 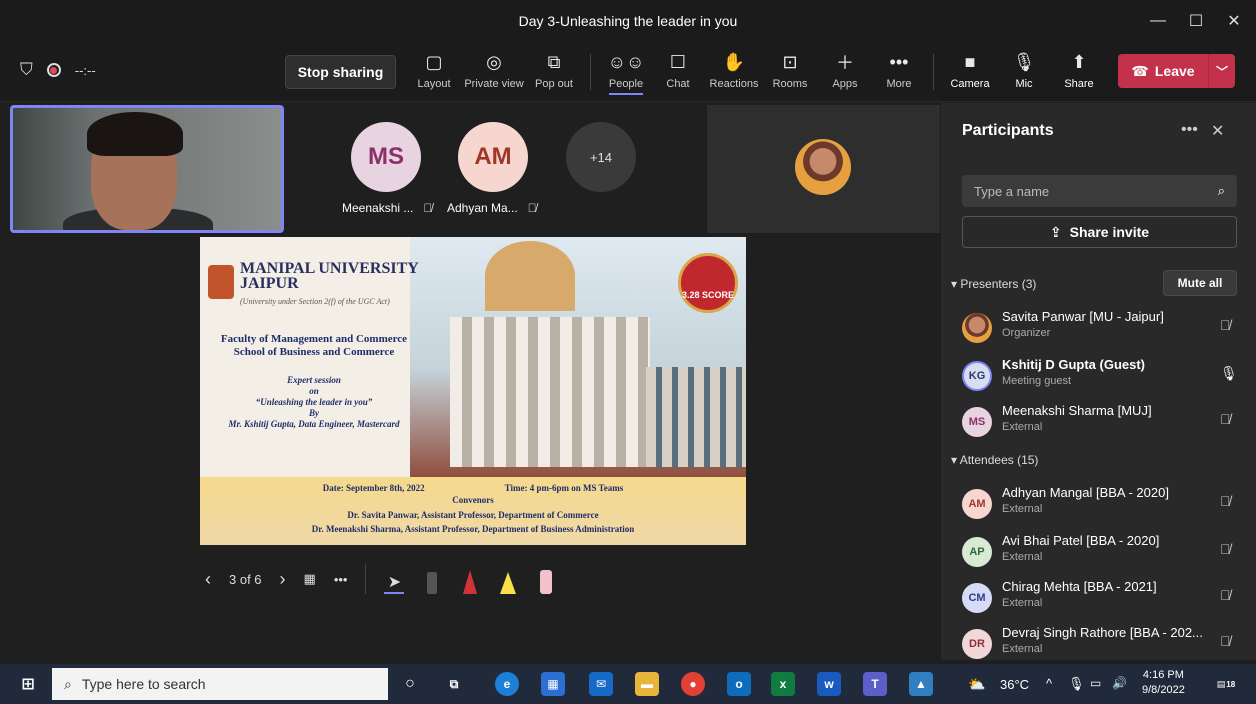 I want to click on reactions-button: ✋ Reactions, so click(x=734, y=74).